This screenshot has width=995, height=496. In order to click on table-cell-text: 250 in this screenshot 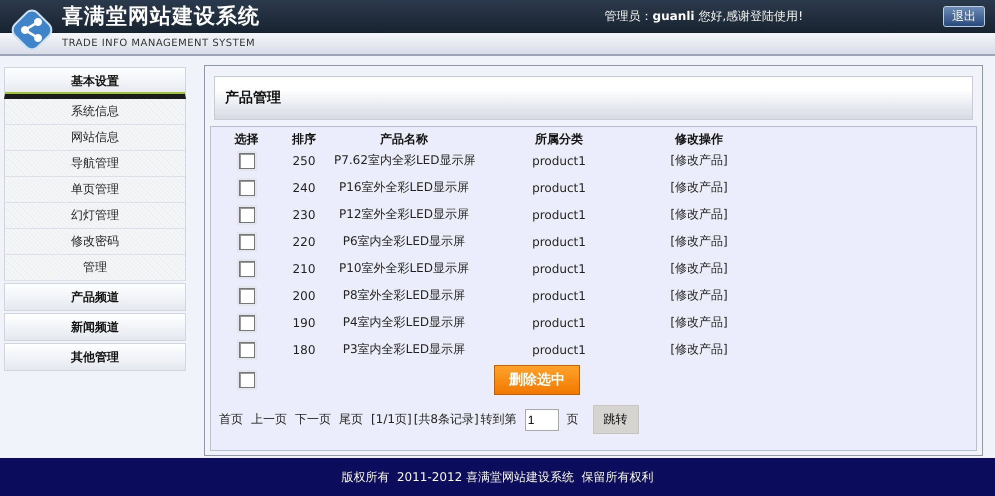, I will do `click(304, 161)`.